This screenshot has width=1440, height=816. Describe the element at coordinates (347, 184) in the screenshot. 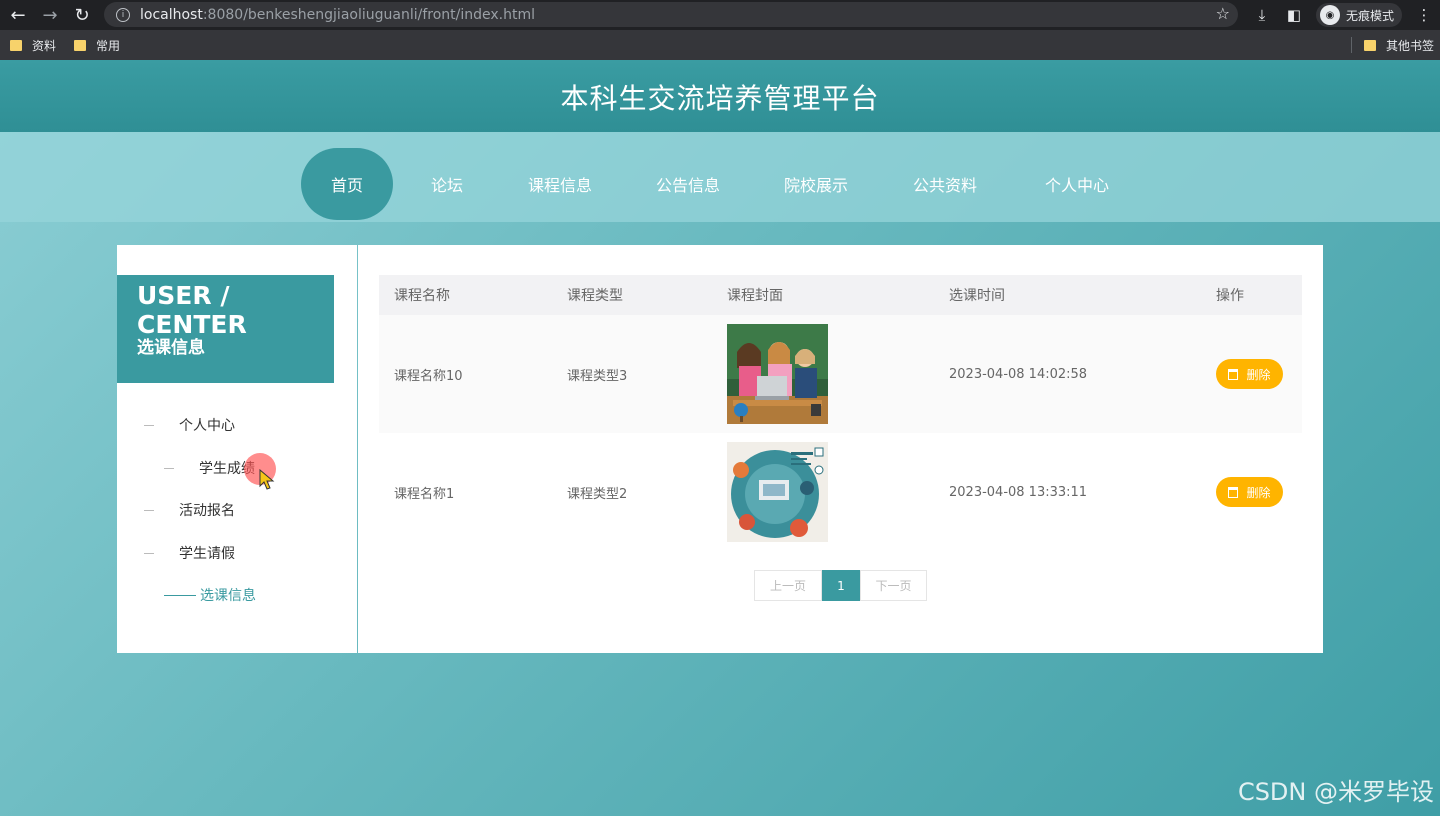

I see `nav-home: 首页` at that location.